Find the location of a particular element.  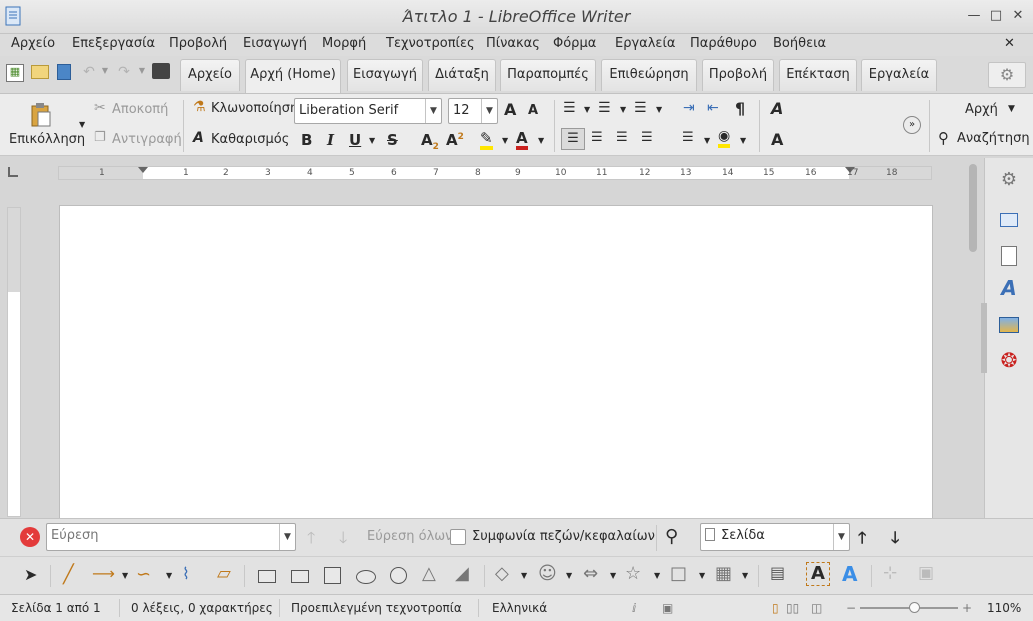

sidebar-settings-icon: ⚙ is located at coordinates (1009, 180).